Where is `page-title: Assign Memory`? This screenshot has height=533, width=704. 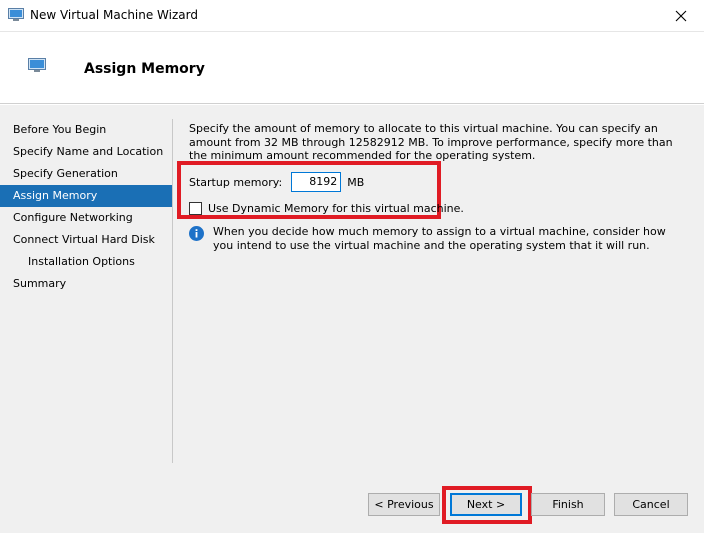 page-title: Assign Memory is located at coordinates (144, 69).